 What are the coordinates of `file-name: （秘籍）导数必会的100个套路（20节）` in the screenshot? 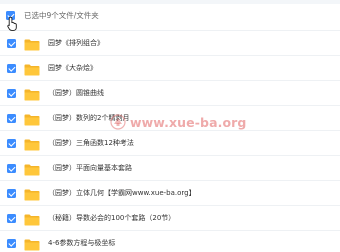 It's located at (111, 218).